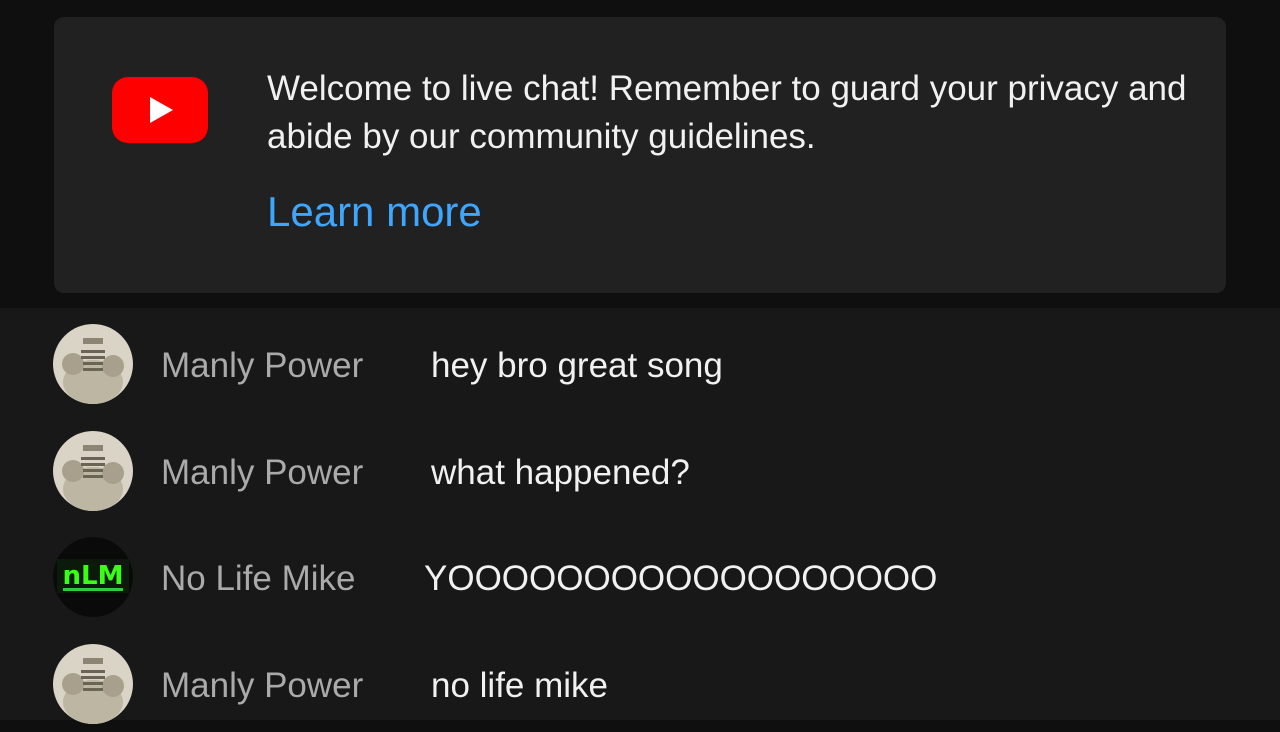  I want to click on message-text: hey bro great song, so click(577, 365).